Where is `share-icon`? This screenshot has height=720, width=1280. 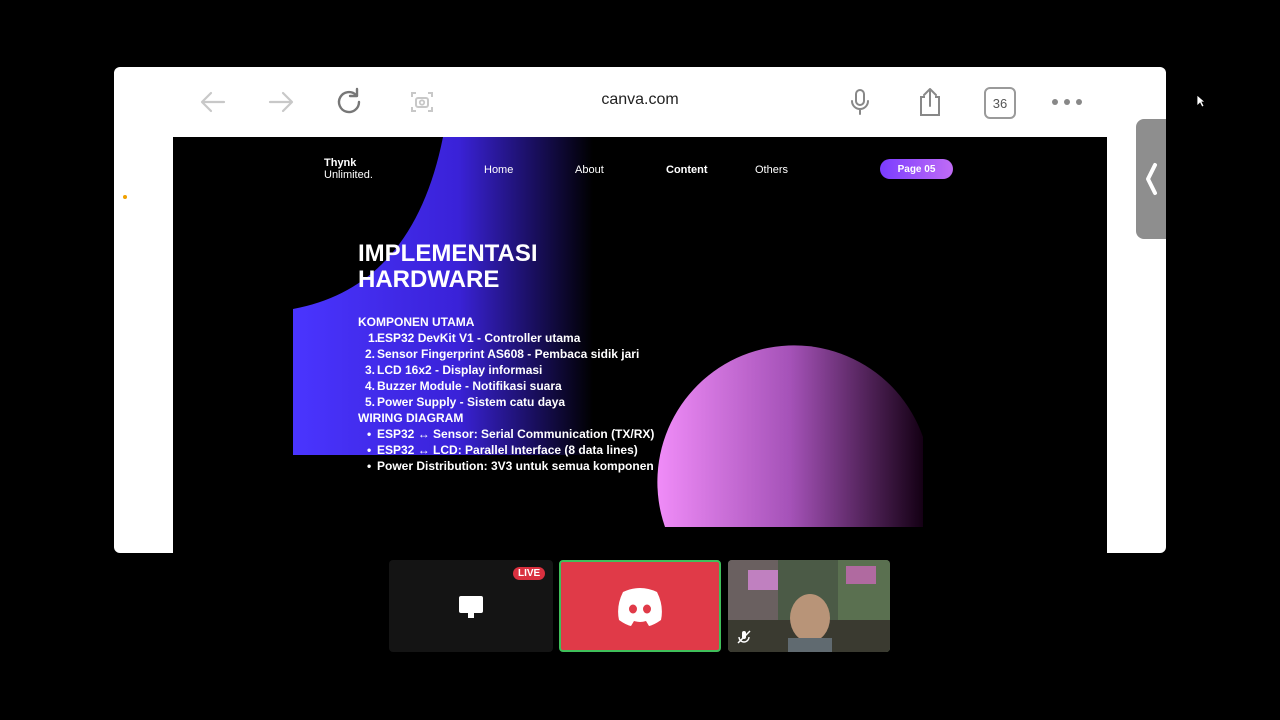 share-icon is located at coordinates (930, 102).